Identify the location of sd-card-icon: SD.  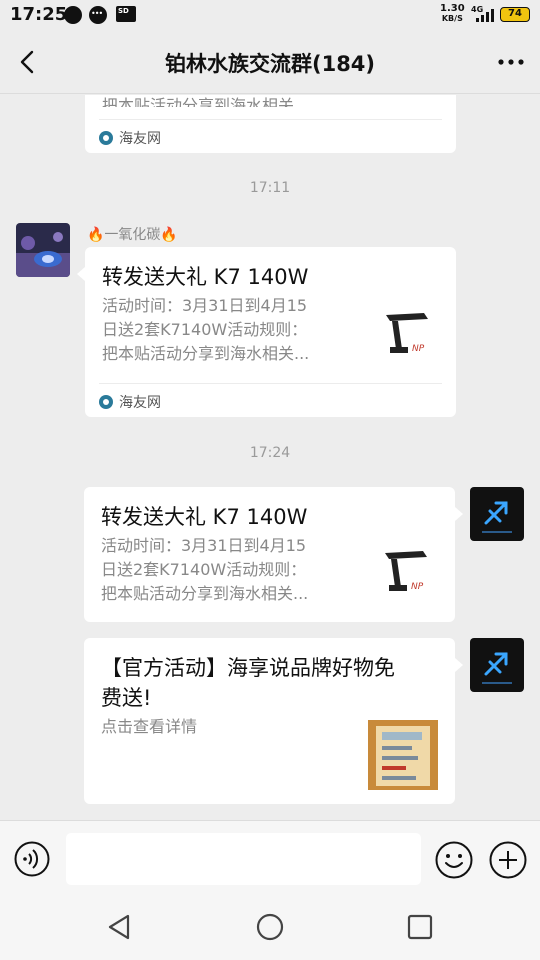
(126, 14).